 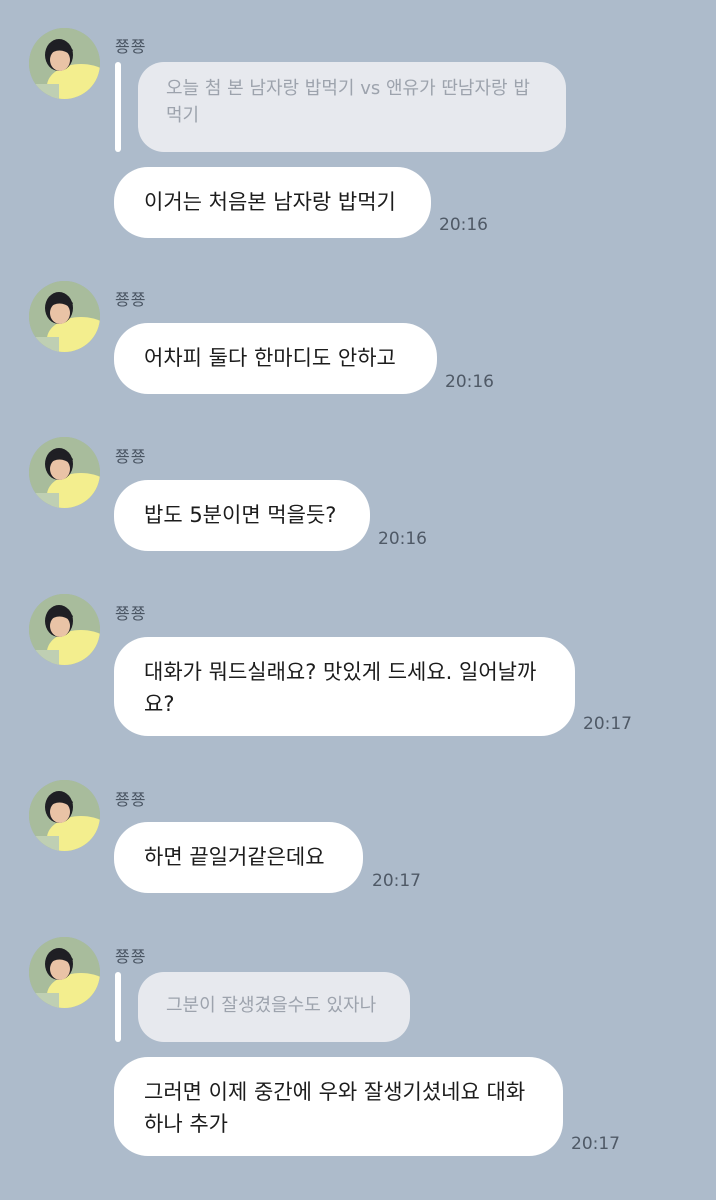 I want to click on quoted-message: 그분이 잘생겼을수도 있자나, so click(x=274, y=1007).